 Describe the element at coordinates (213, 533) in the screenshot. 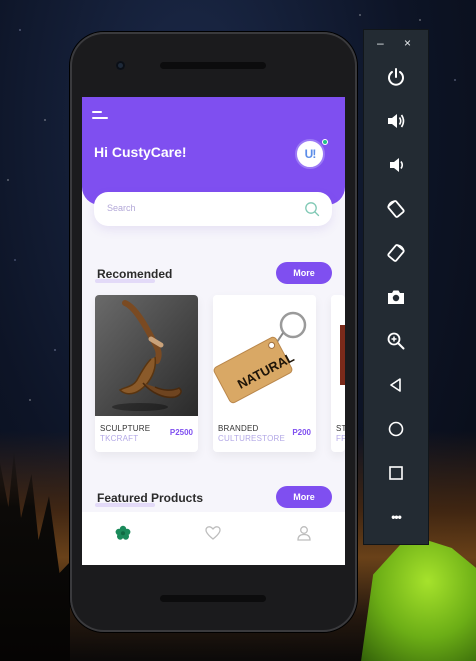

I see `heart-icon` at that location.